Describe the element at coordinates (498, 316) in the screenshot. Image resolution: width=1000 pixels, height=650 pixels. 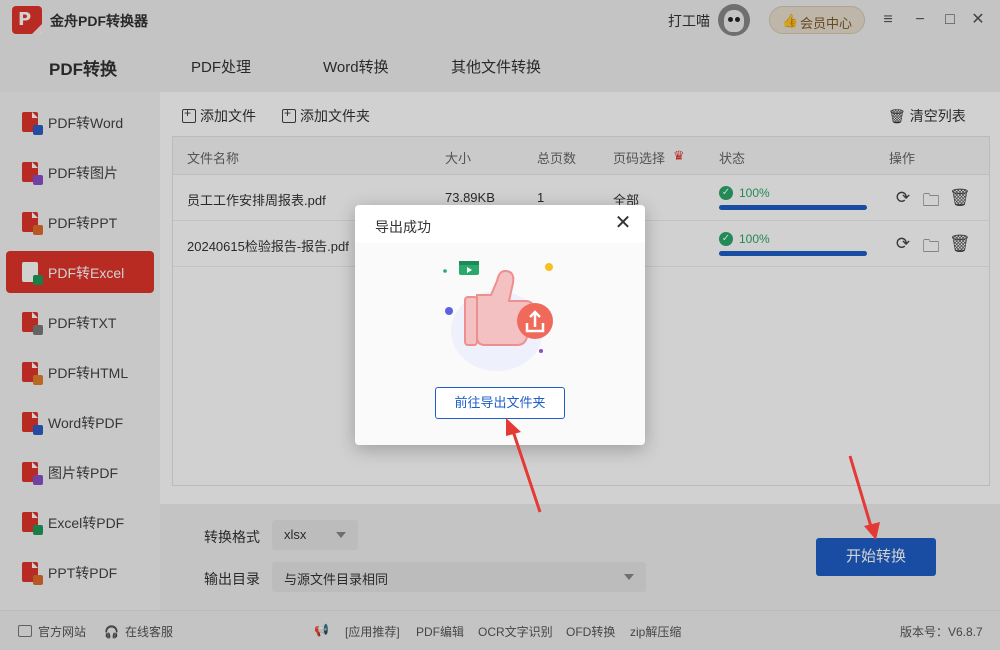
I see `thumbs-up-illustration` at that location.